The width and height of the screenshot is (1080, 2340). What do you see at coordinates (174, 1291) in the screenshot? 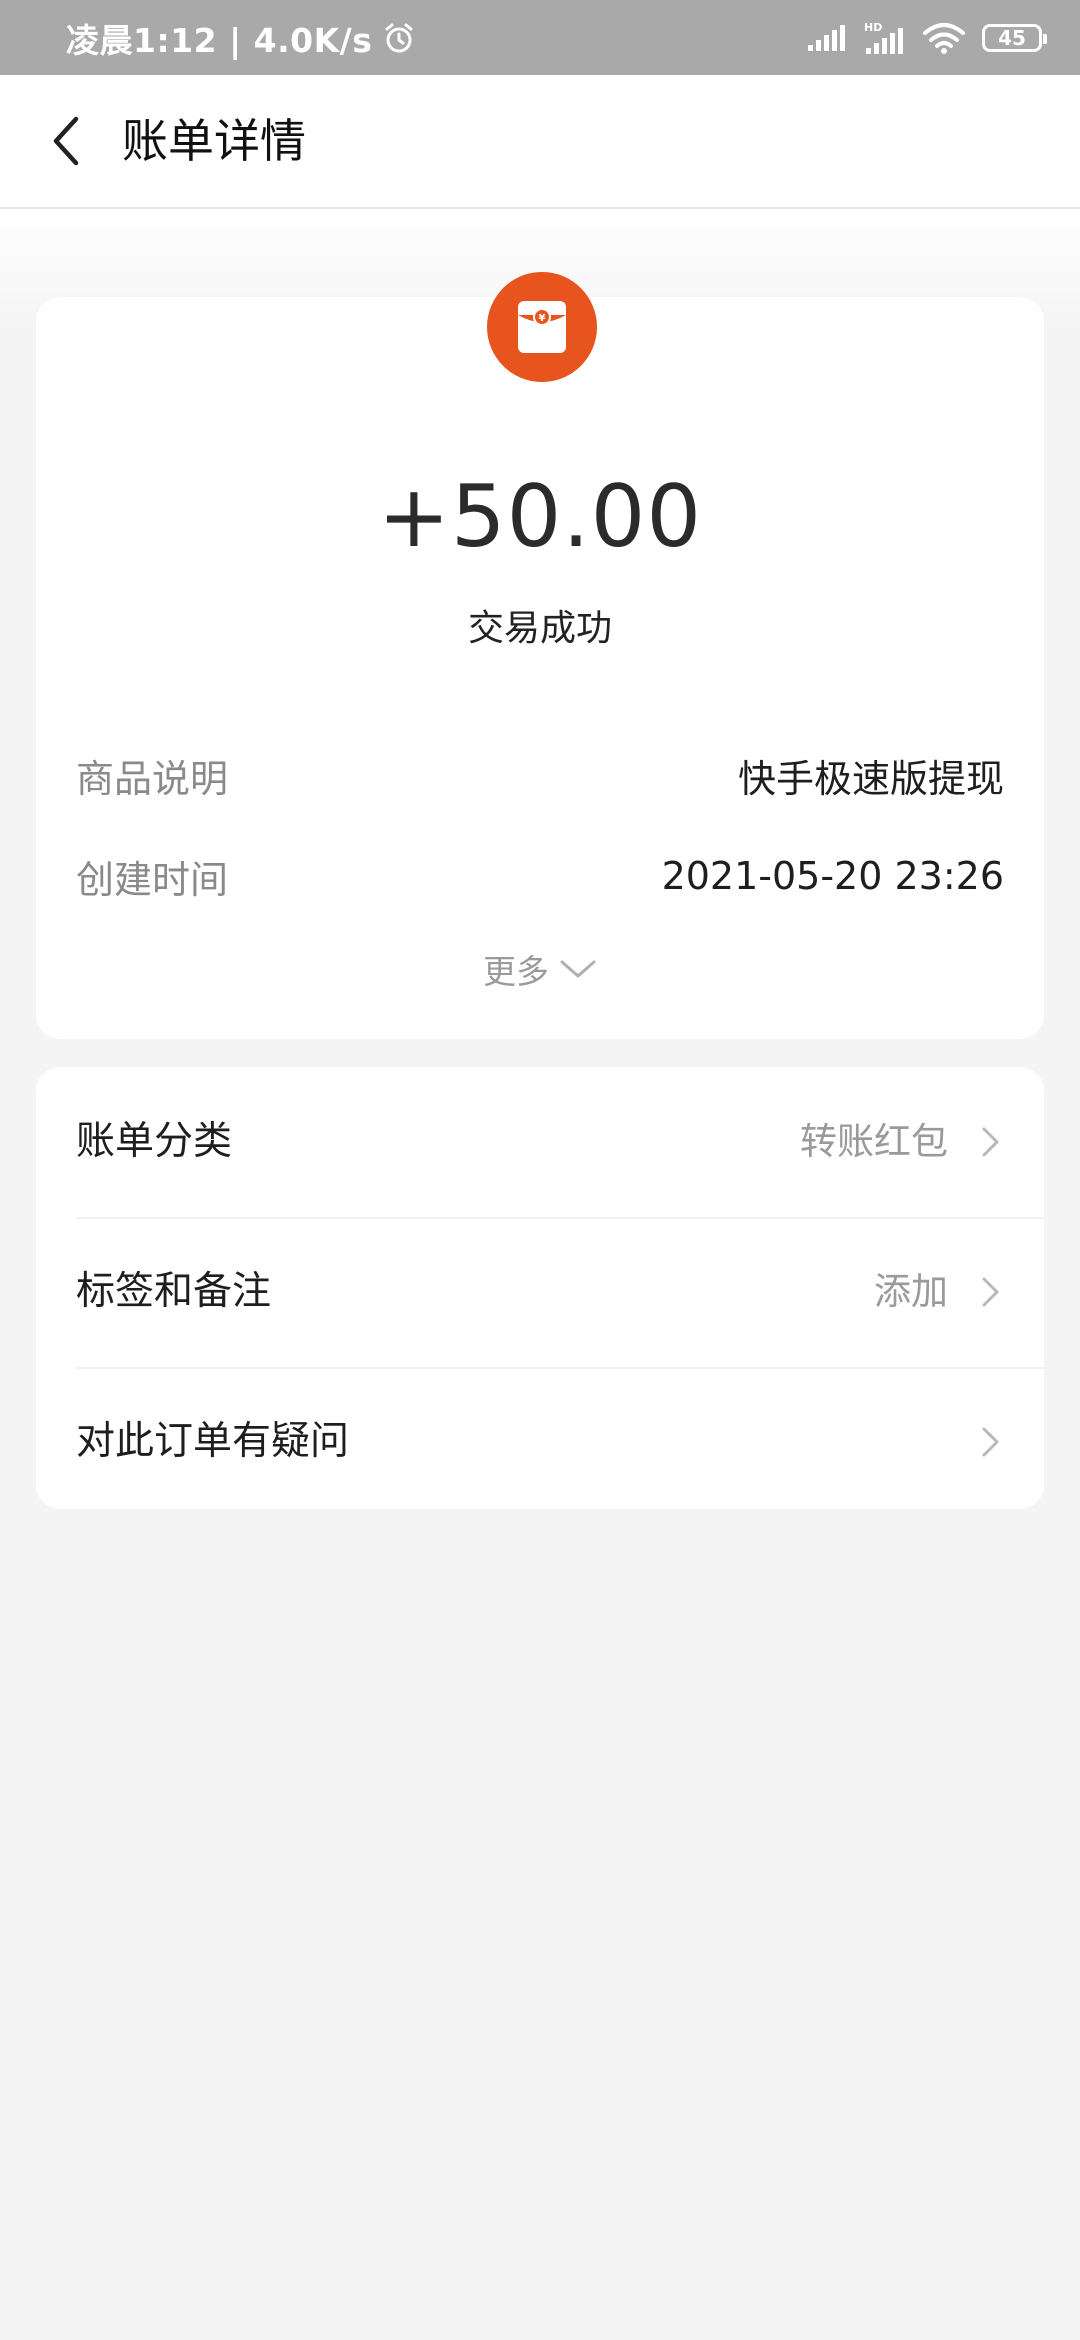
I see `list-item-label: 标签和备注` at bounding box center [174, 1291].